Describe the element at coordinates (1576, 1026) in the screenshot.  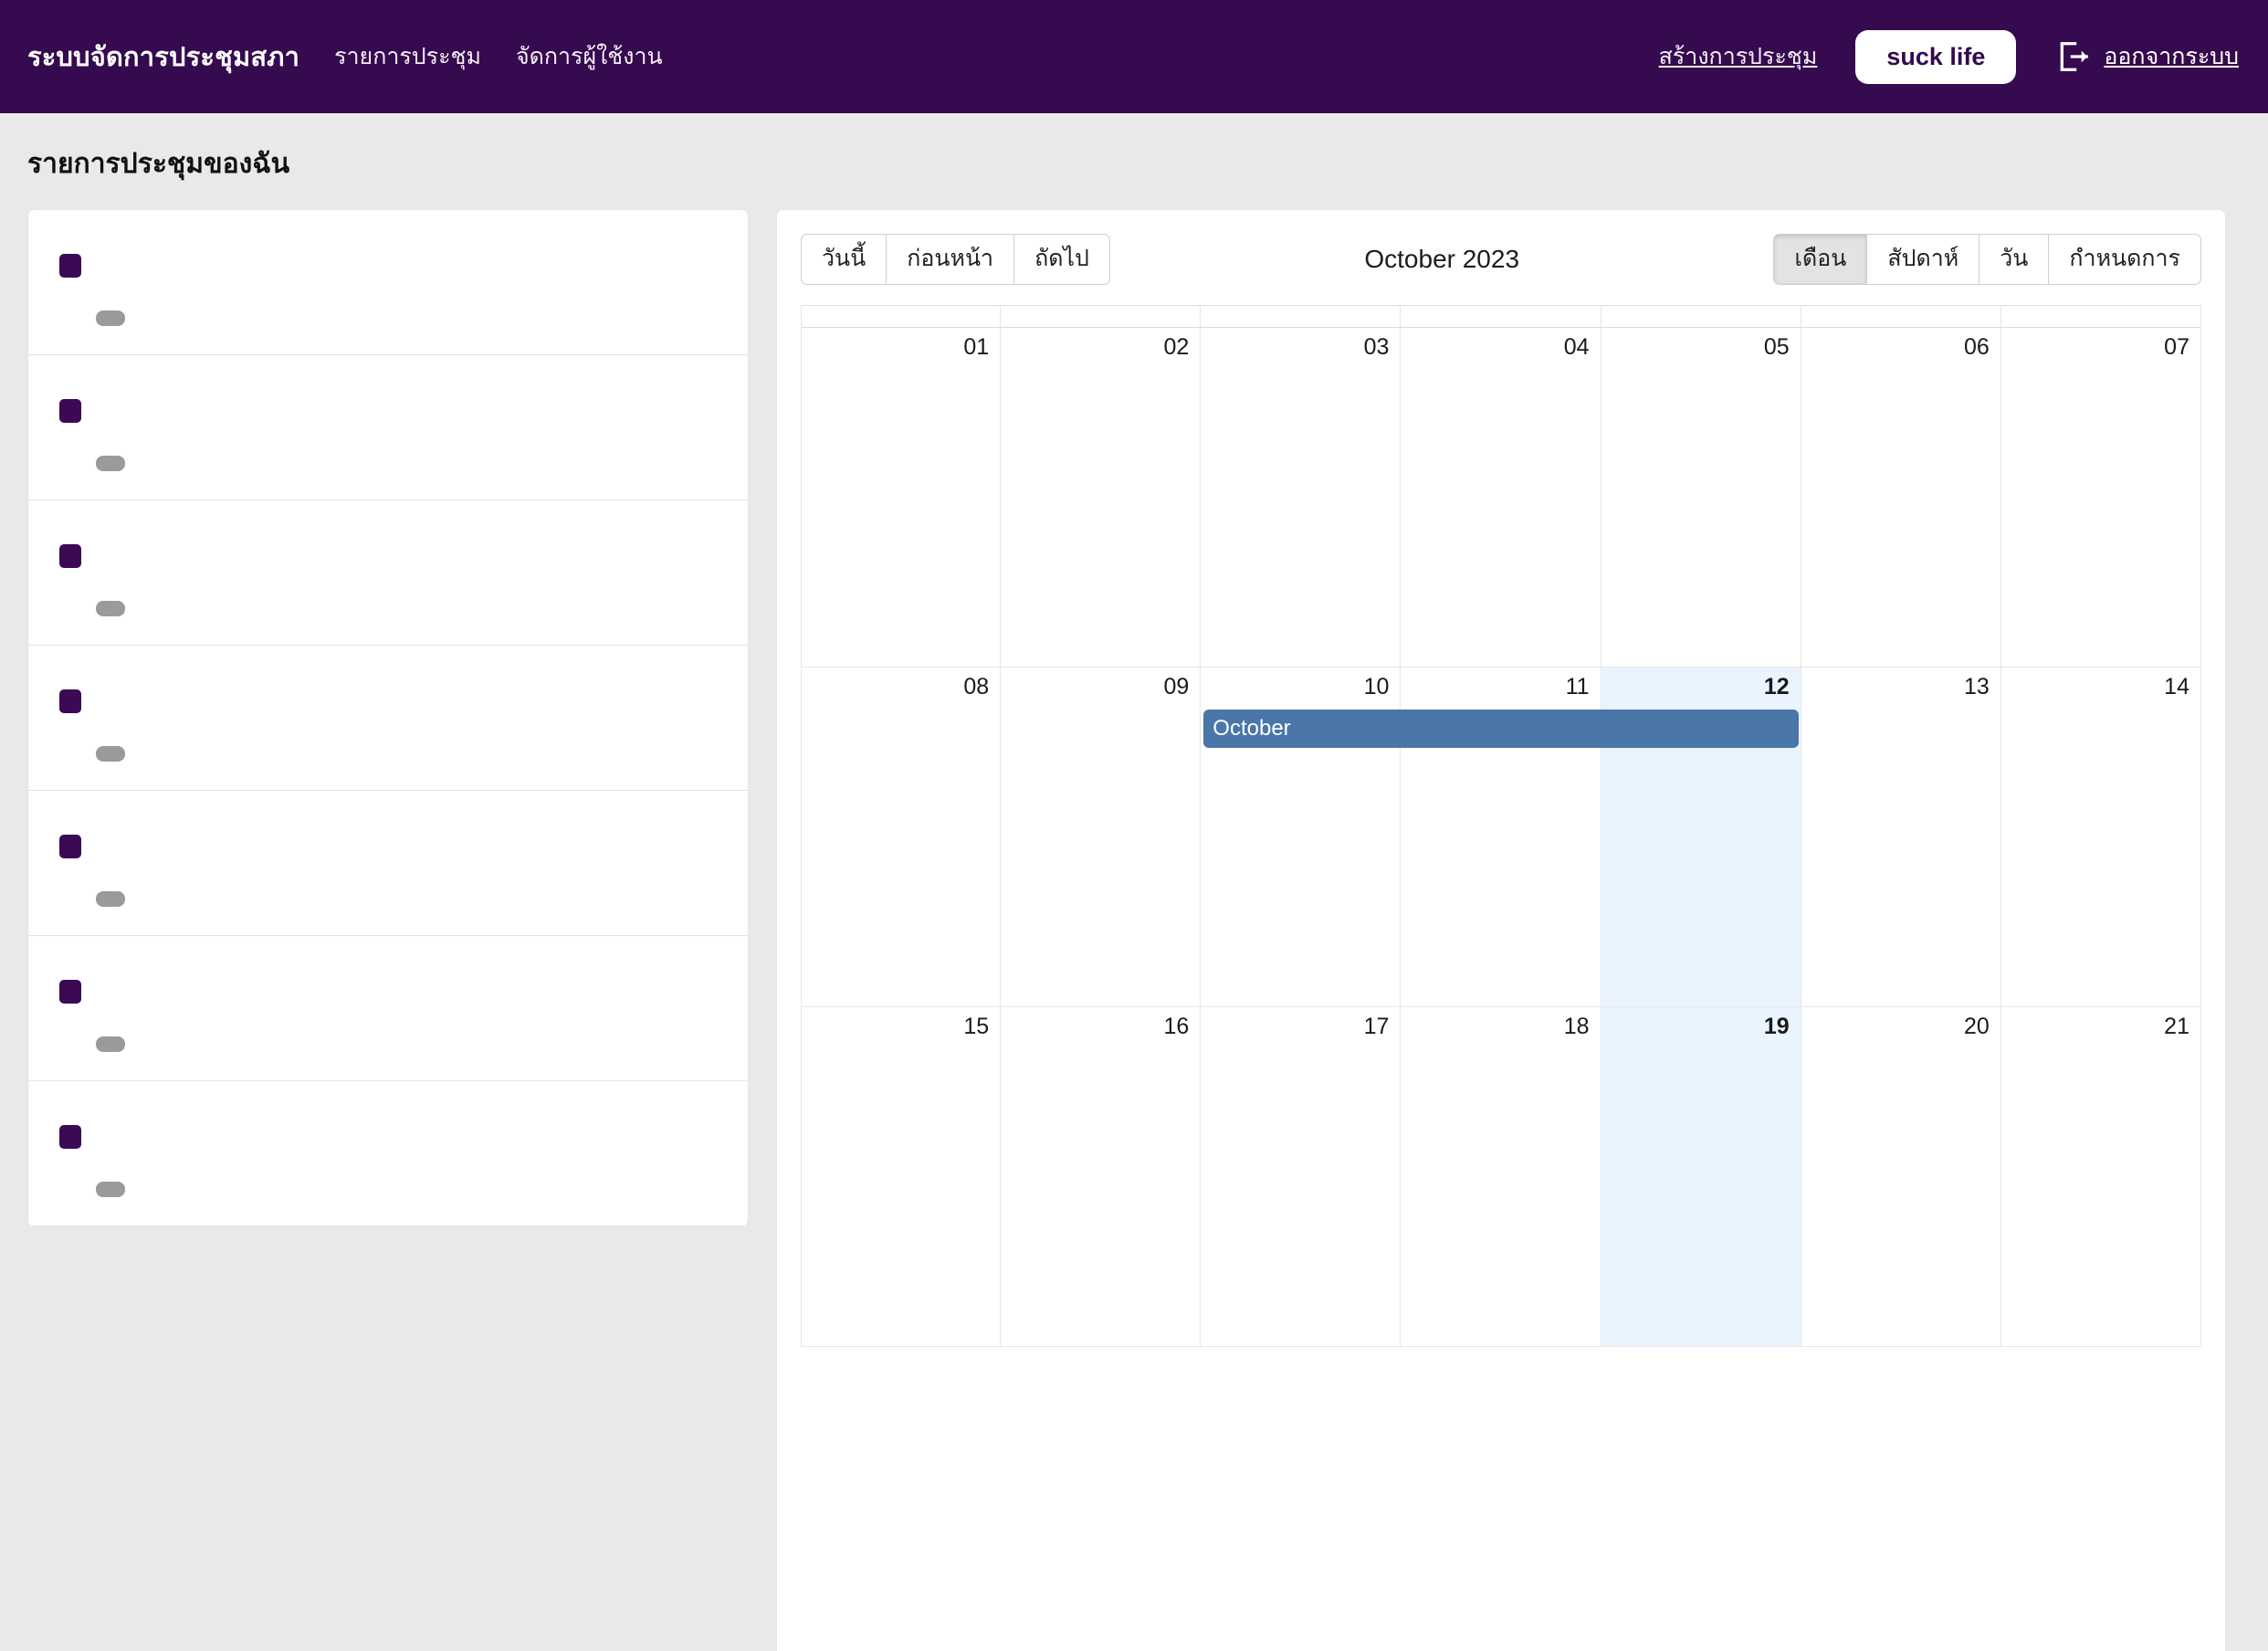
I see `calendar-day-number: 18` at that location.